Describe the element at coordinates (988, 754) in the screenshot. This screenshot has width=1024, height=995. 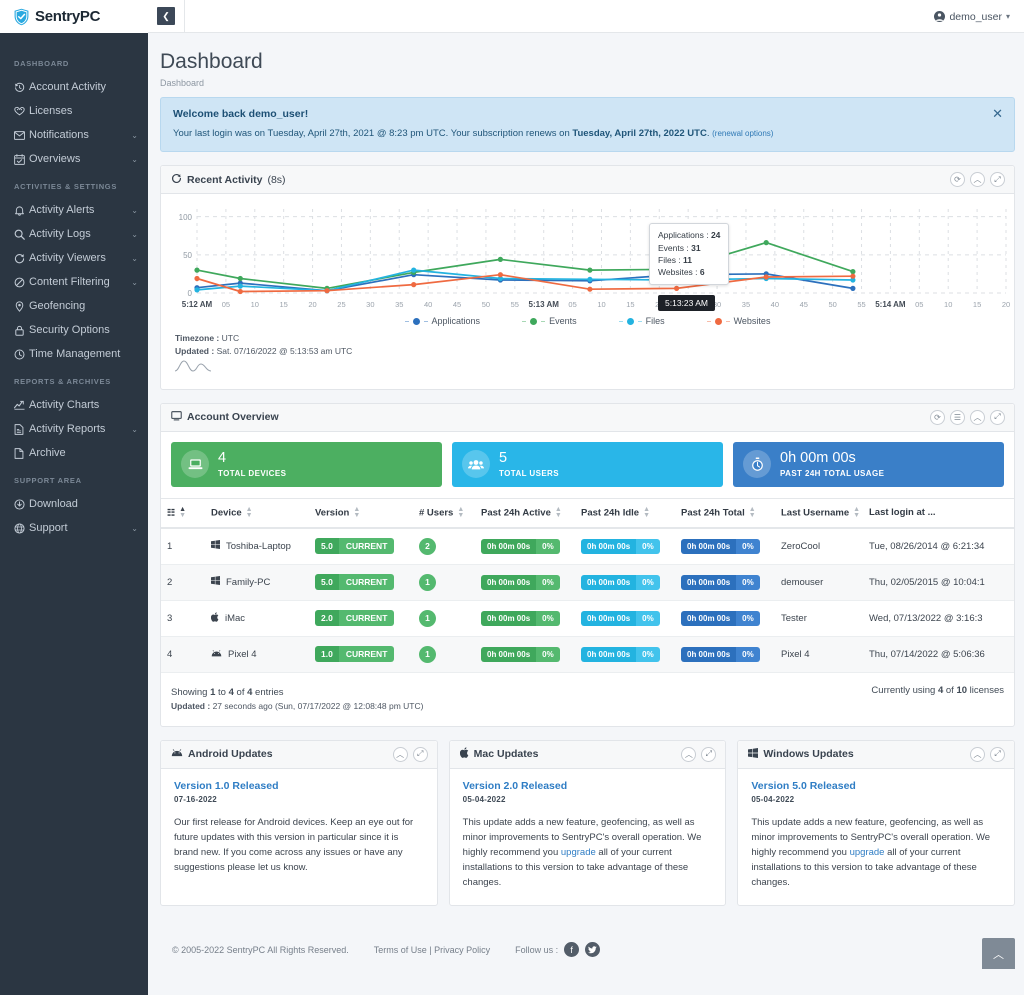
I see `update-card-tools: ︿ ⤢` at that location.